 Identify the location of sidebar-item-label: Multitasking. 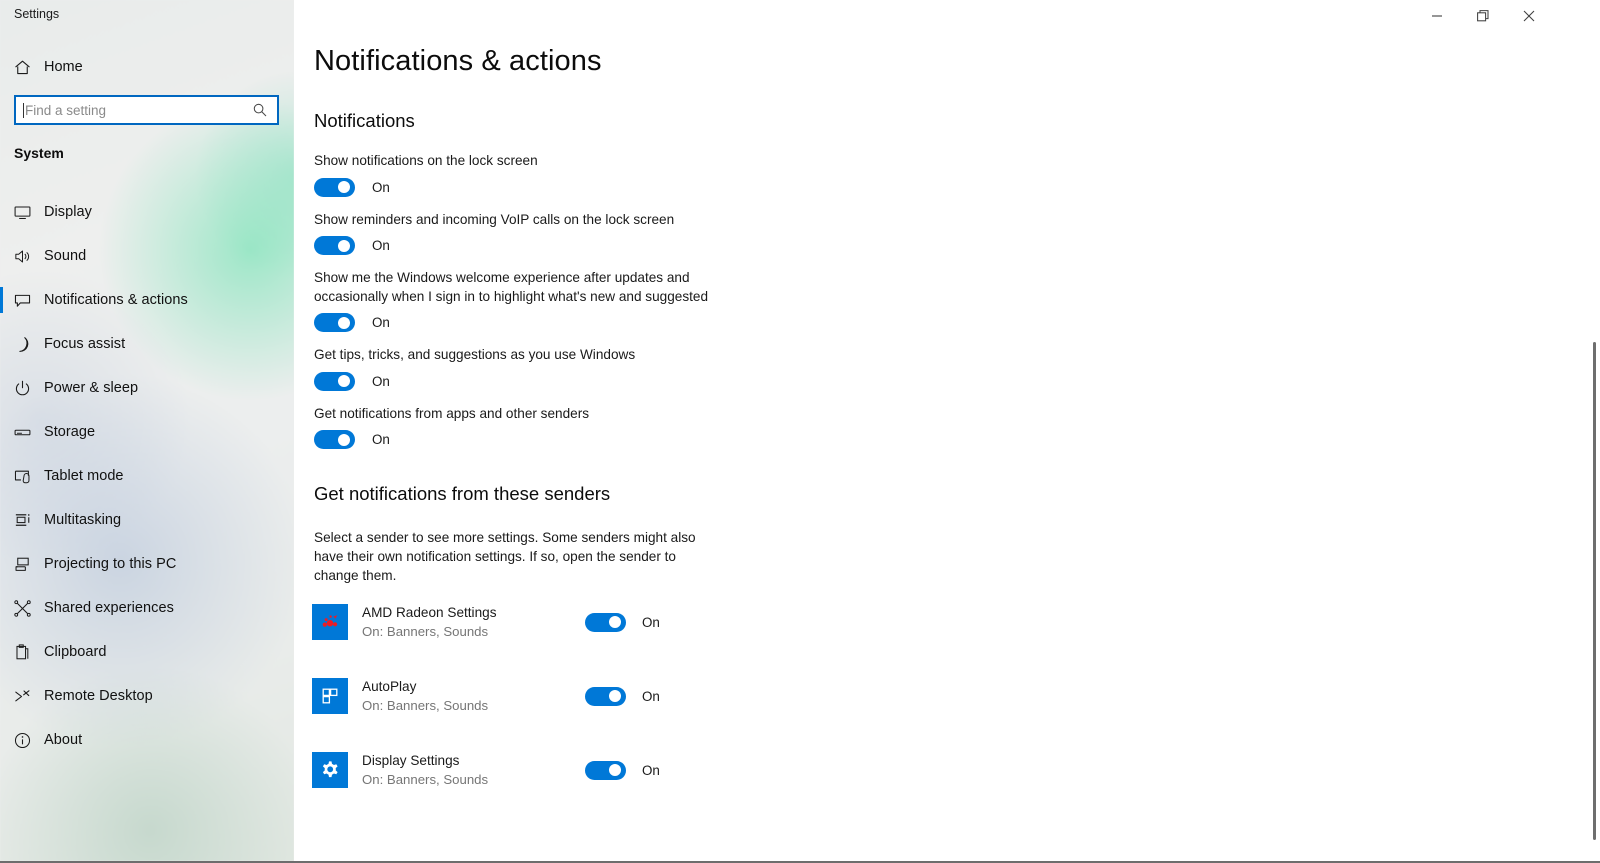
(83, 520).